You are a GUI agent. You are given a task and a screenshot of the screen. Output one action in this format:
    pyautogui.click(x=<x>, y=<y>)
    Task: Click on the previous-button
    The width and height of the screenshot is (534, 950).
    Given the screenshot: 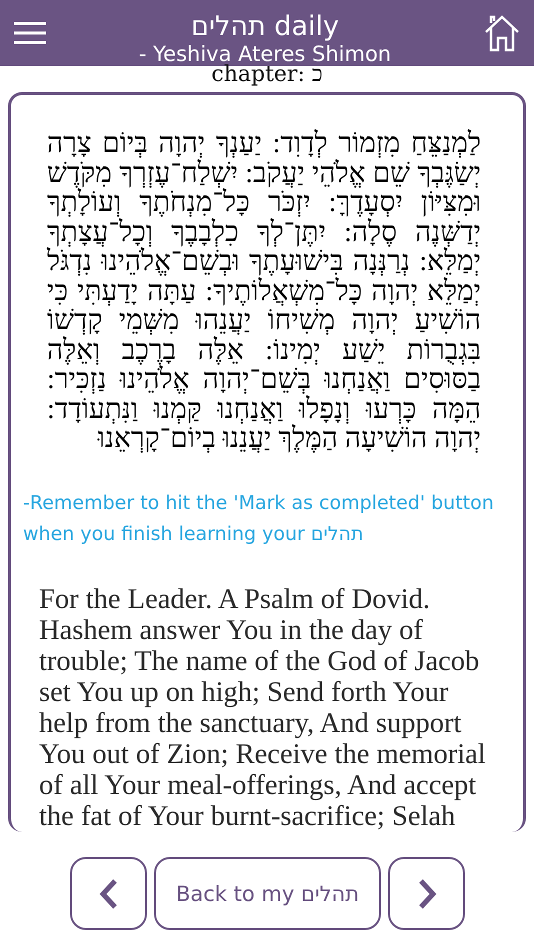 What is the action you would take?
    pyautogui.click(x=108, y=893)
    